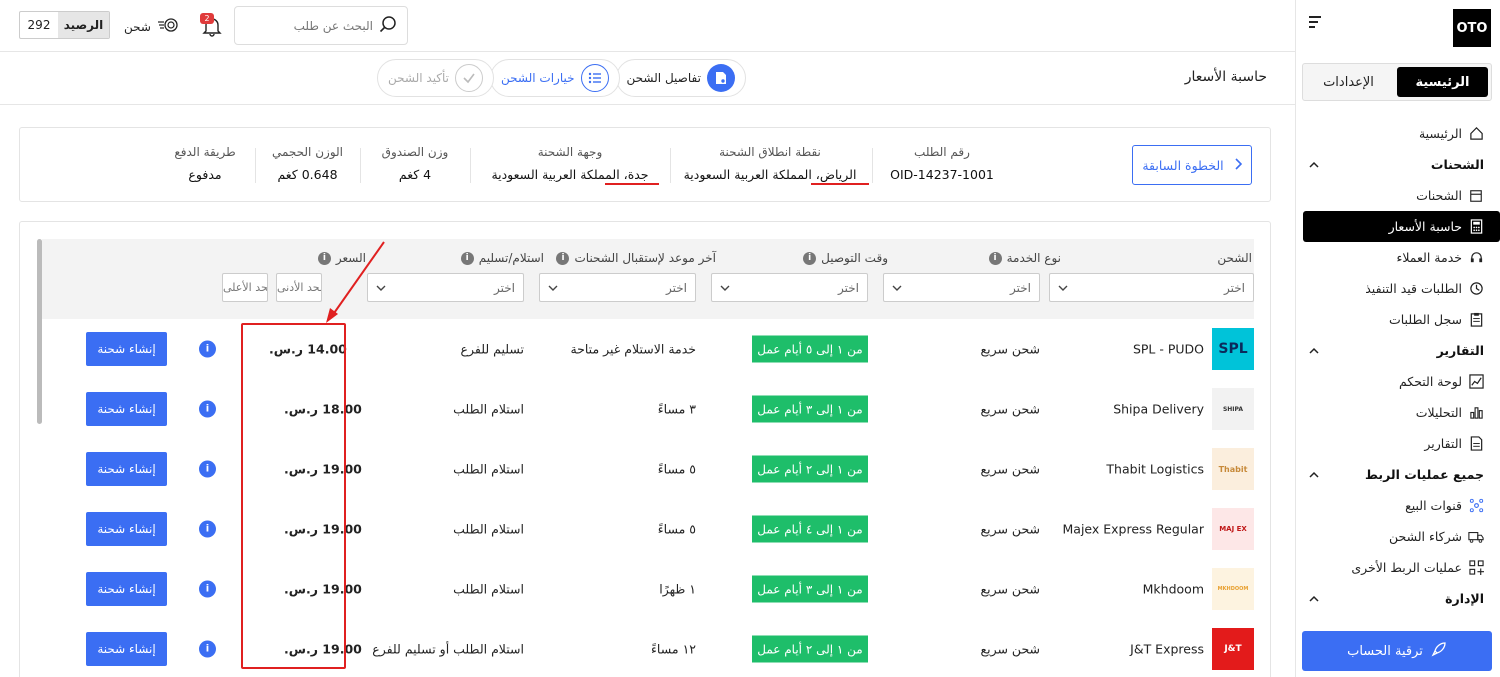 Image resolution: width=1500 pixels, height=677 pixels. I want to click on price-max-input: الحد الأعلى, so click(245, 287).